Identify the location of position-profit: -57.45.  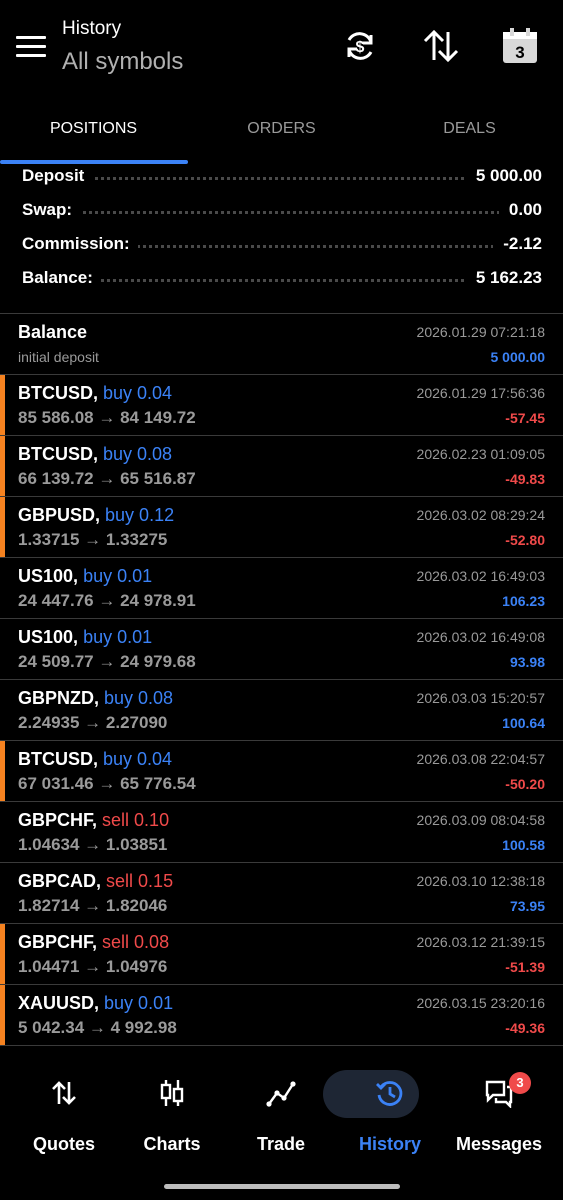
(525, 418).